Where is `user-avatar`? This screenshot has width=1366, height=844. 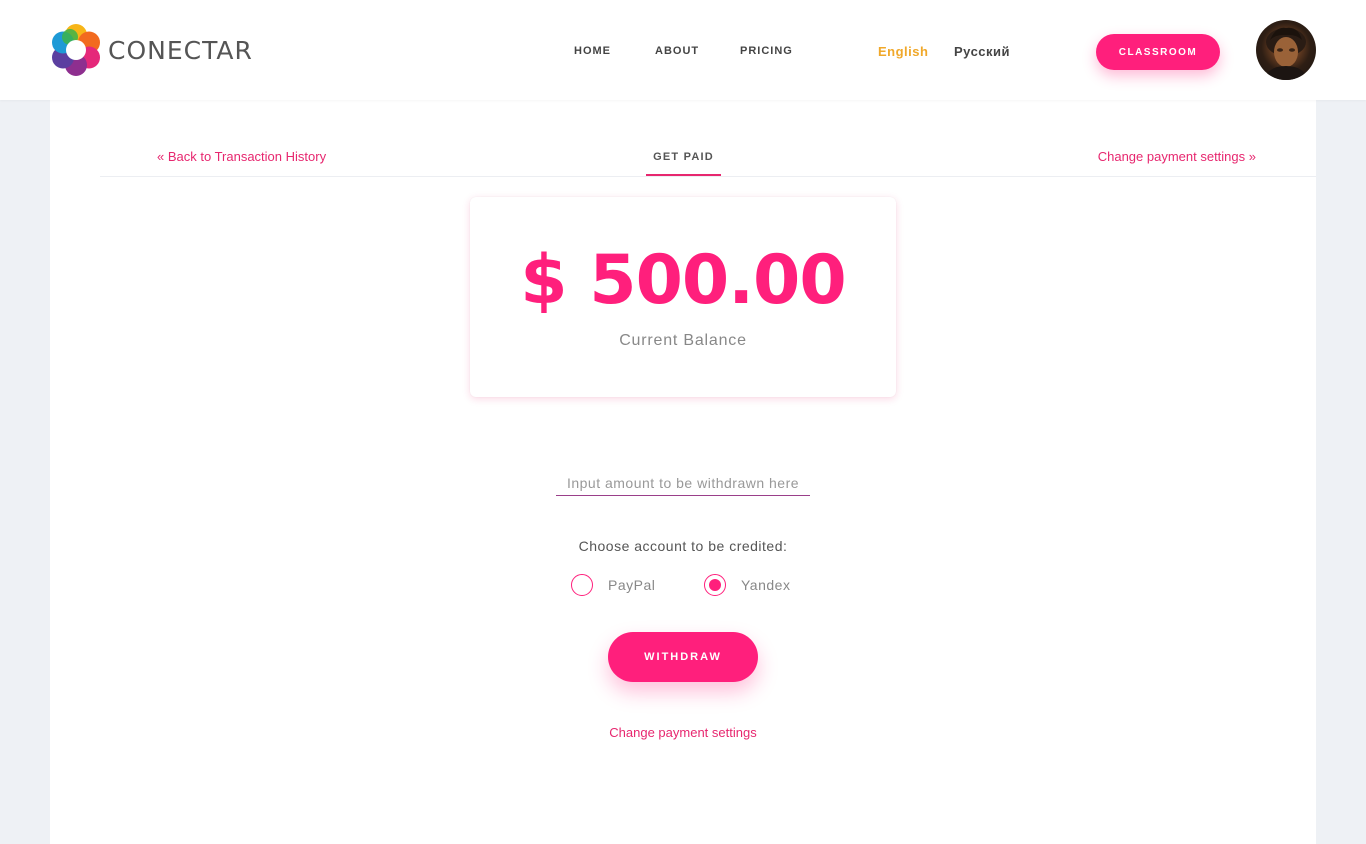 user-avatar is located at coordinates (1286, 50).